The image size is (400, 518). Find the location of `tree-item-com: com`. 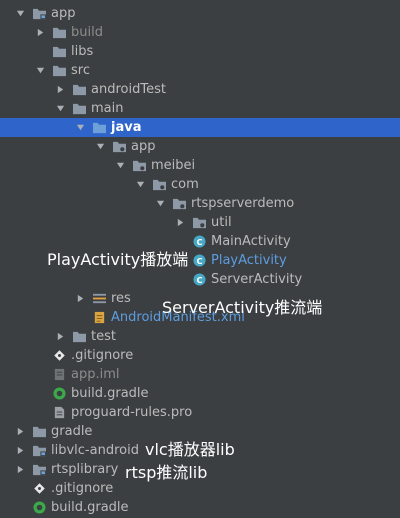

tree-item-com: com is located at coordinates (200, 184).